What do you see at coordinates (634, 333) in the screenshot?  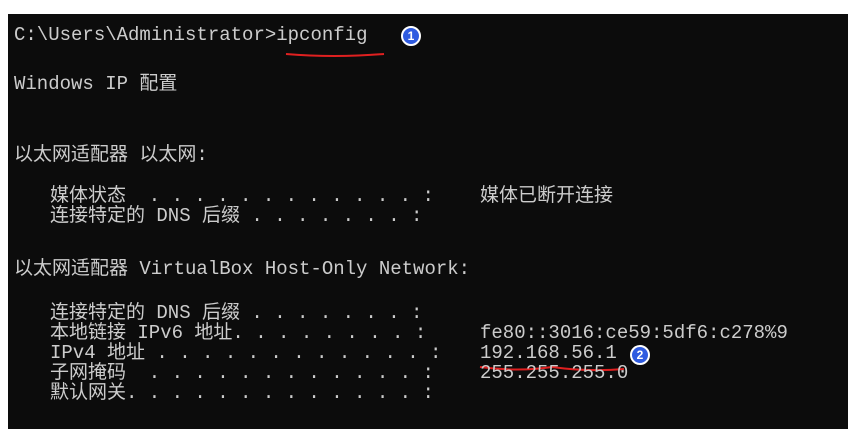 I see `ipv6-value: fe80::3016:ce59:5df6:c278%9` at bounding box center [634, 333].